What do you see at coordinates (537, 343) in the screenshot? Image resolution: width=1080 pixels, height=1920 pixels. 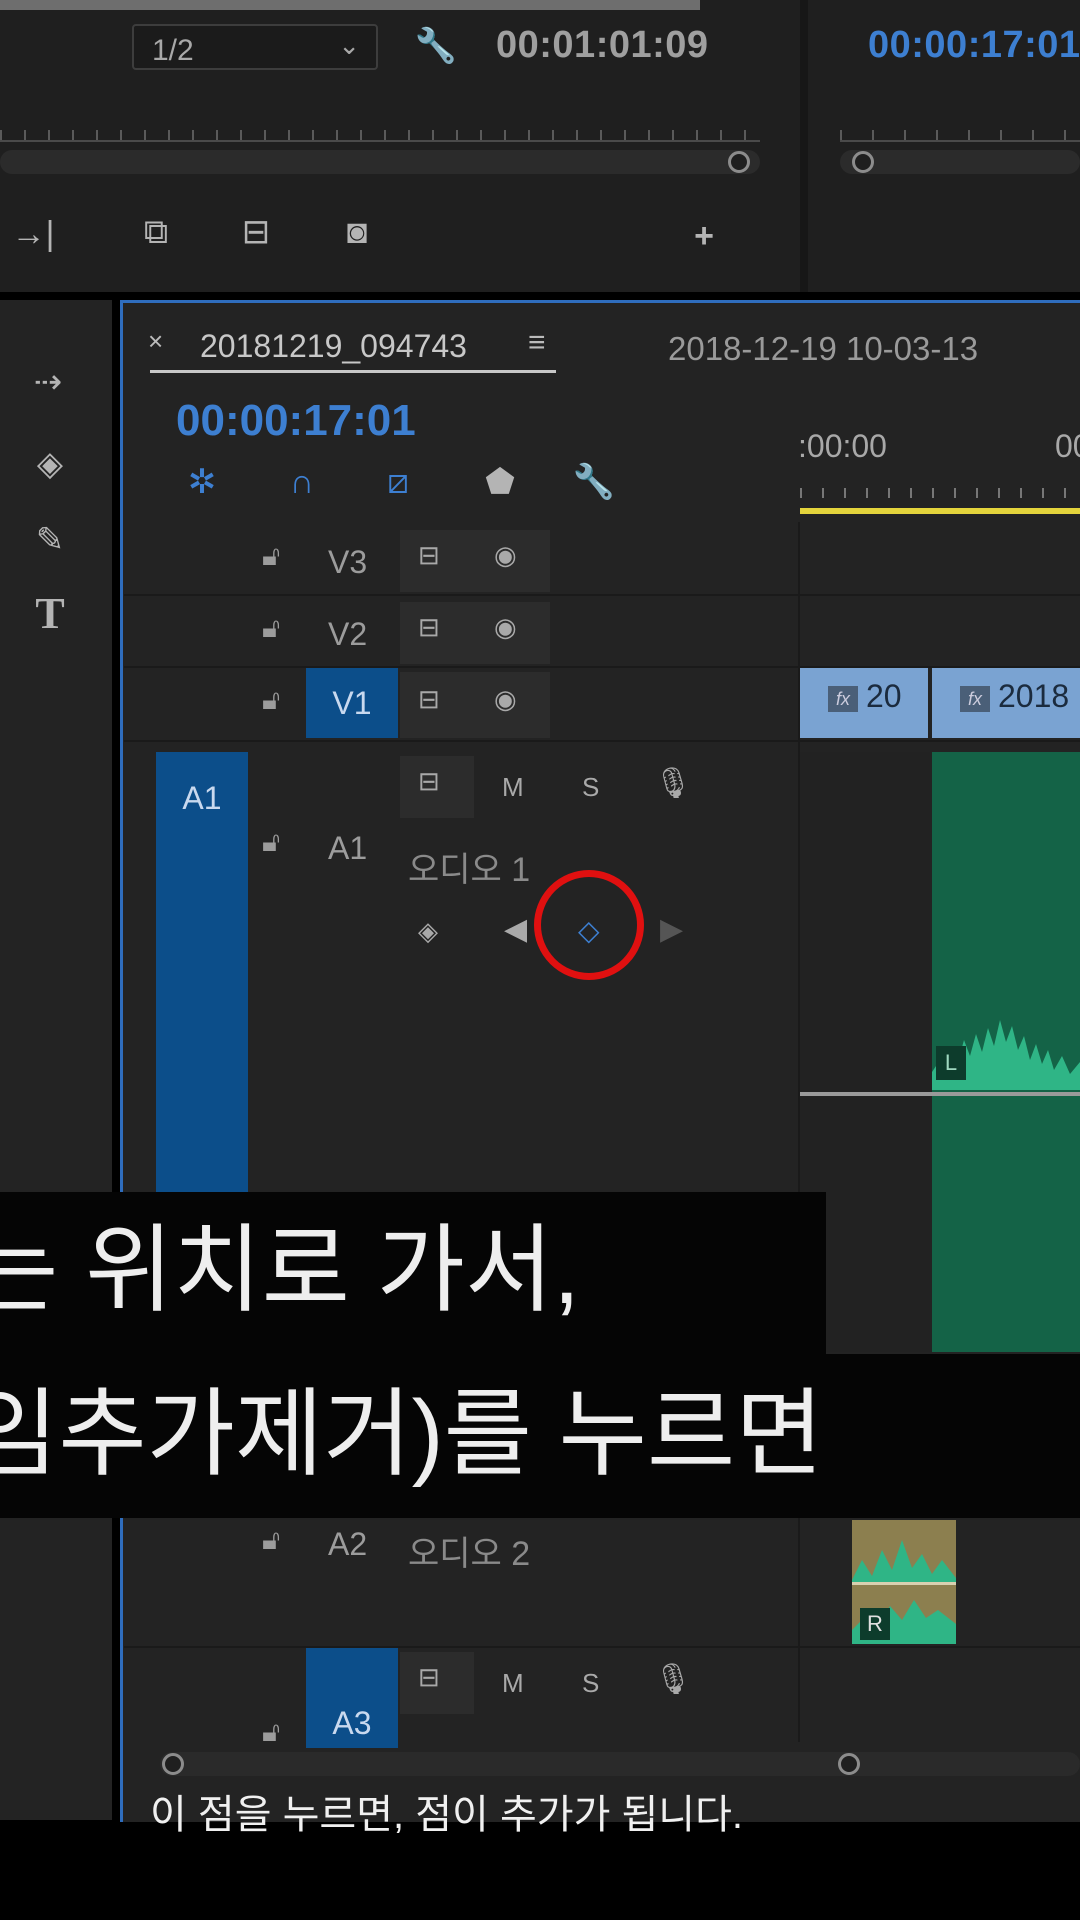 I see `menu-icon: ≡` at bounding box center [537, 343].